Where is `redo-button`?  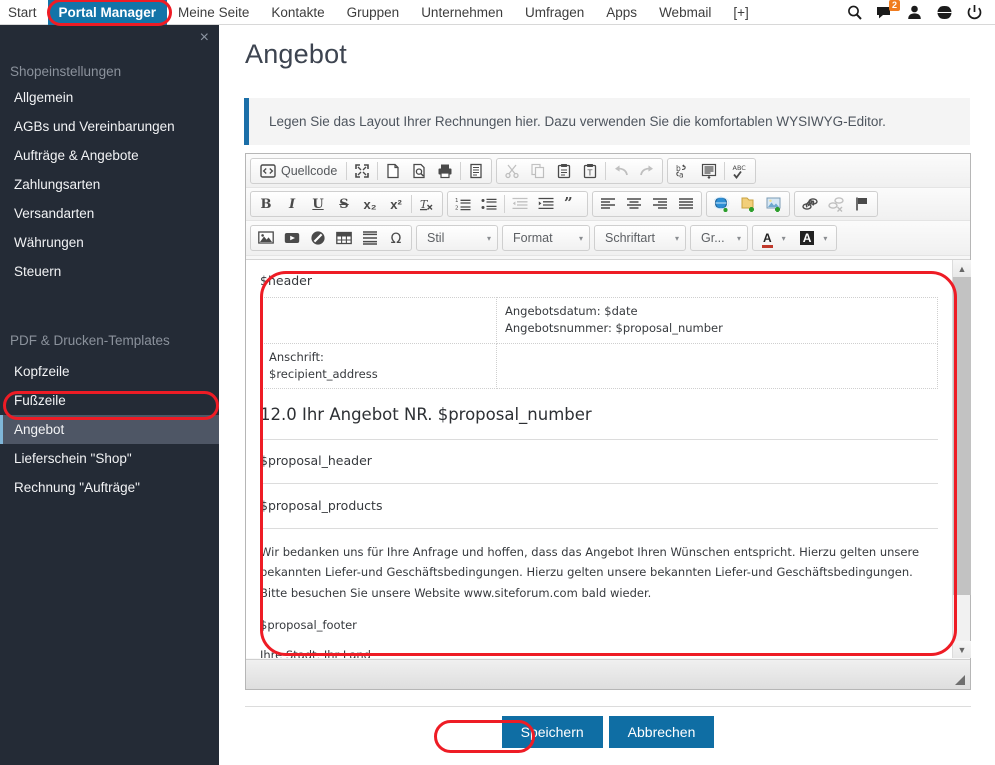
redo-button is located at coordinates (647, 171).